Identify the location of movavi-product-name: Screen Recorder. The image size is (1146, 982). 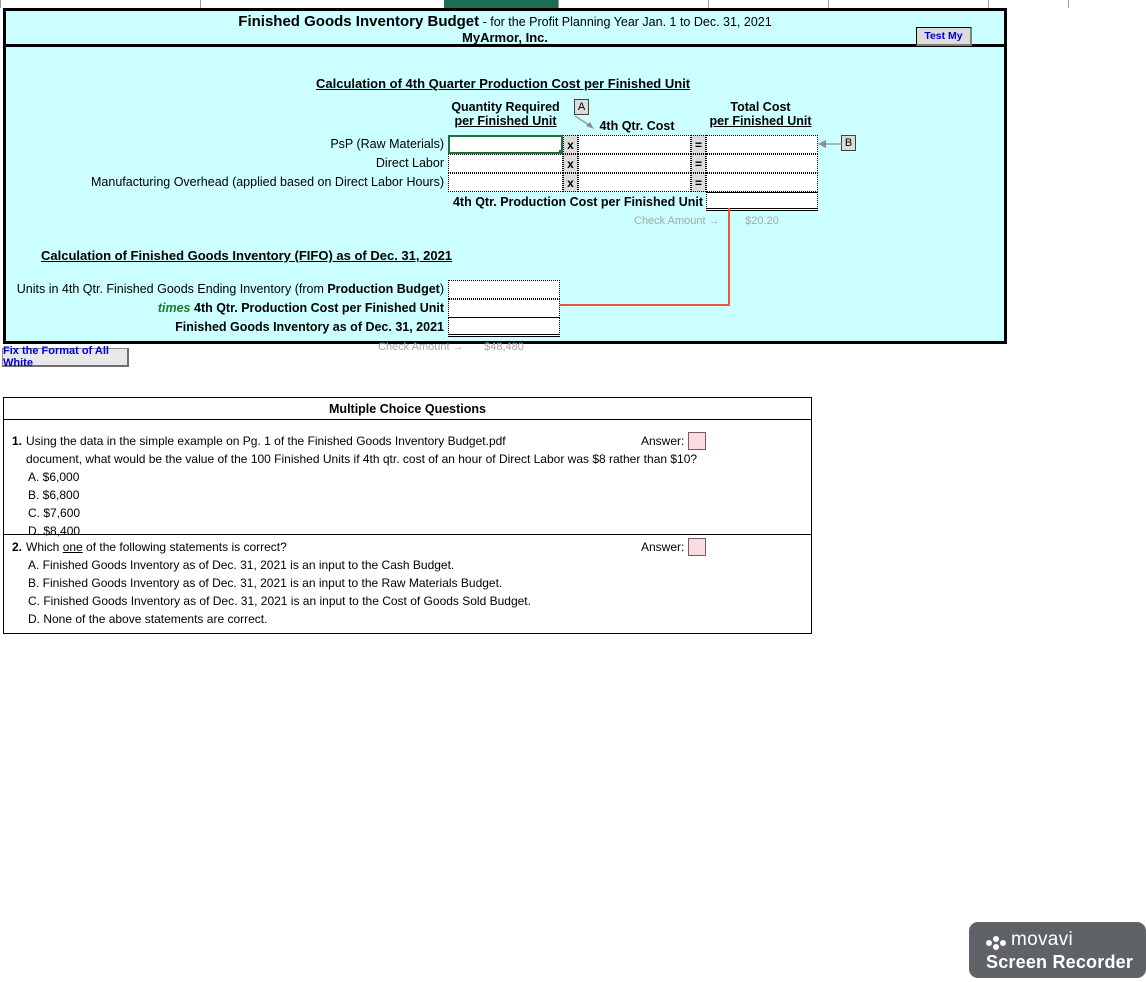
(1060, 962).